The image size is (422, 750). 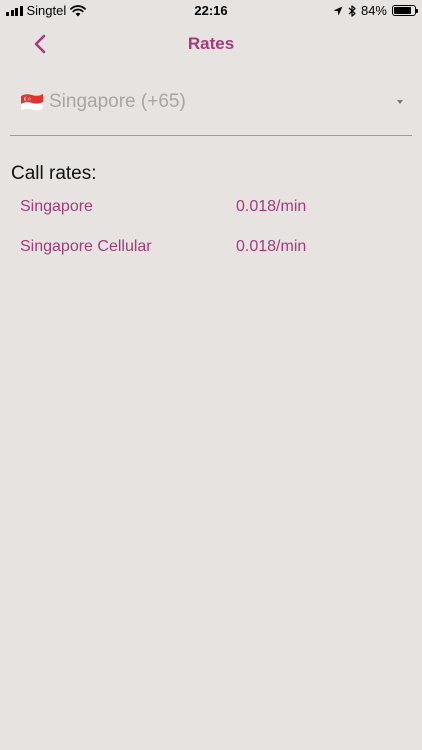 I want to click on bluetooth-icon, so click(x=352, y=10).